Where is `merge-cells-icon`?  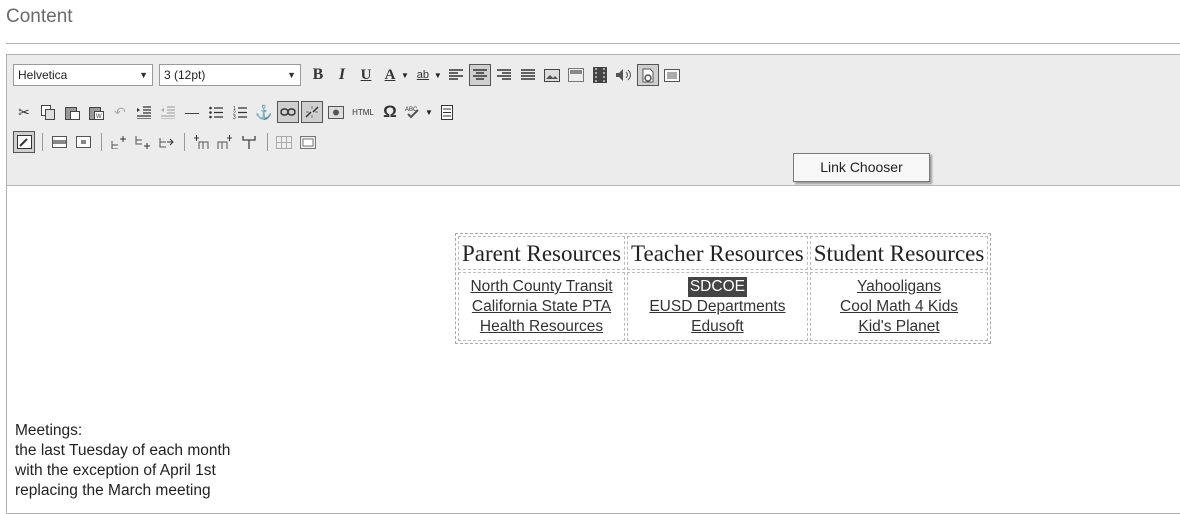
merge-cells-icon is located at coordinates (308, 142).